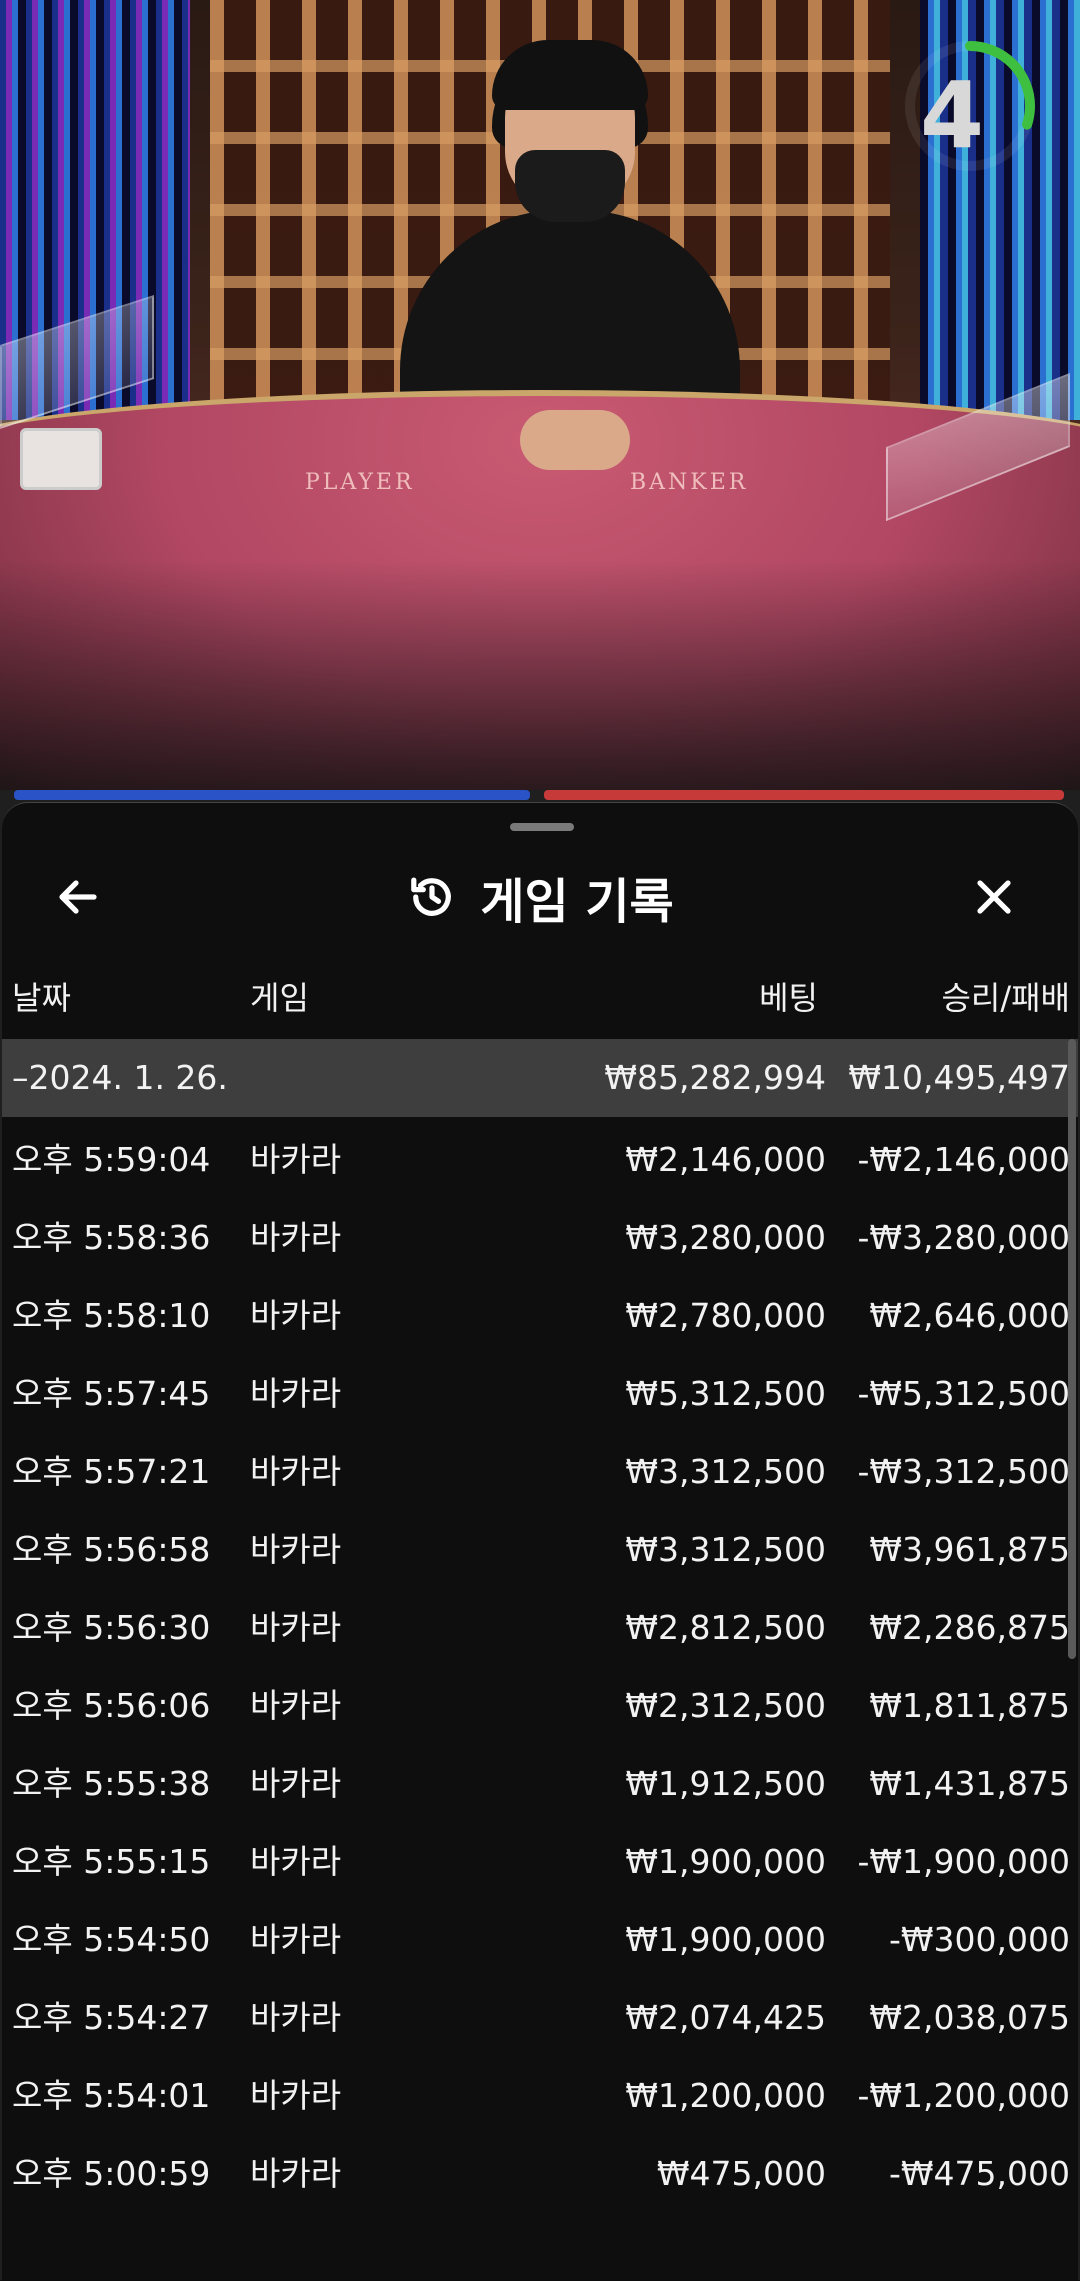  Describe the element at coordinates (111, 1471) in the screenshot. I see `history-time: 오후 5:57:21` at that location.